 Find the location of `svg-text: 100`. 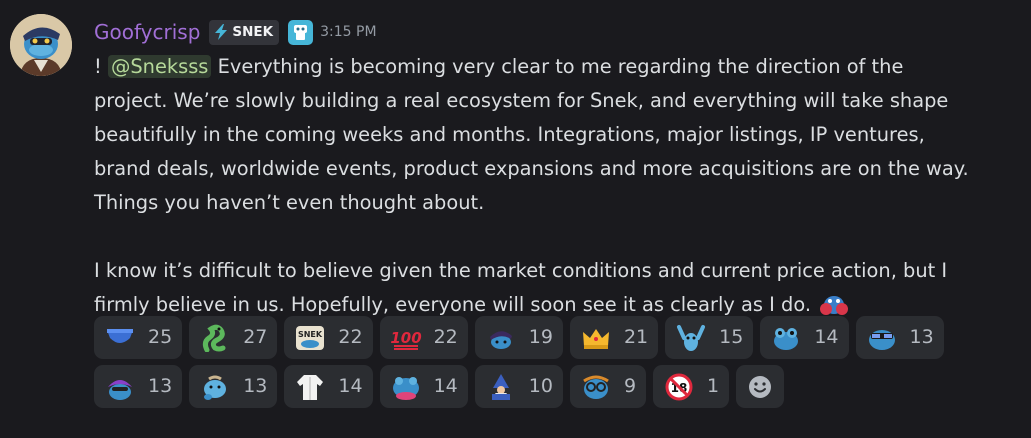

svg-text: 100 is located at coordinates (405, 338).